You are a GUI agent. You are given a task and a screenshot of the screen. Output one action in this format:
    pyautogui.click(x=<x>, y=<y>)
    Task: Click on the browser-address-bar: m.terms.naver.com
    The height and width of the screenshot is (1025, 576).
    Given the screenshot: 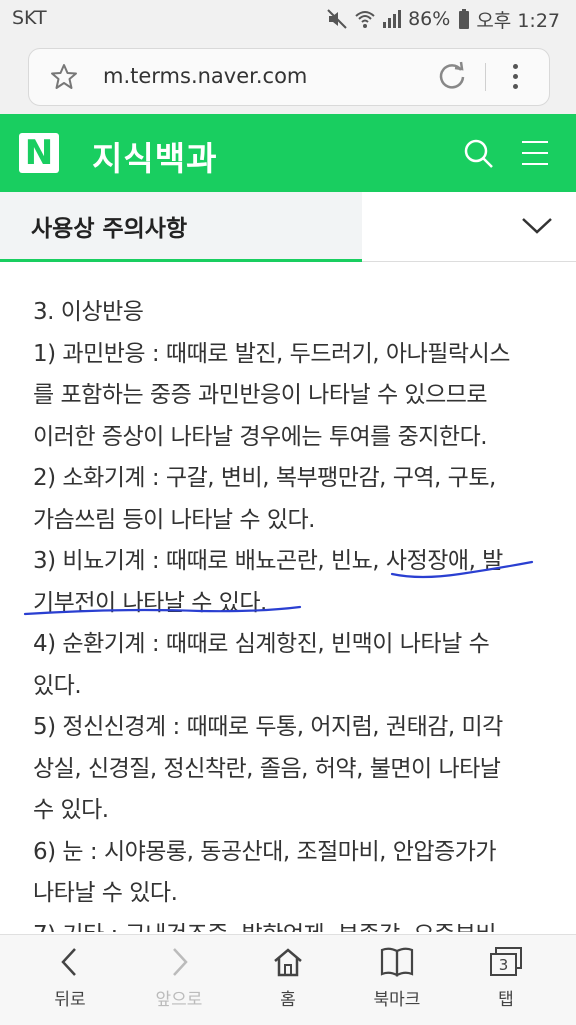 What is the action you would take?
    pyautogui.click(x=288, y=76)
    